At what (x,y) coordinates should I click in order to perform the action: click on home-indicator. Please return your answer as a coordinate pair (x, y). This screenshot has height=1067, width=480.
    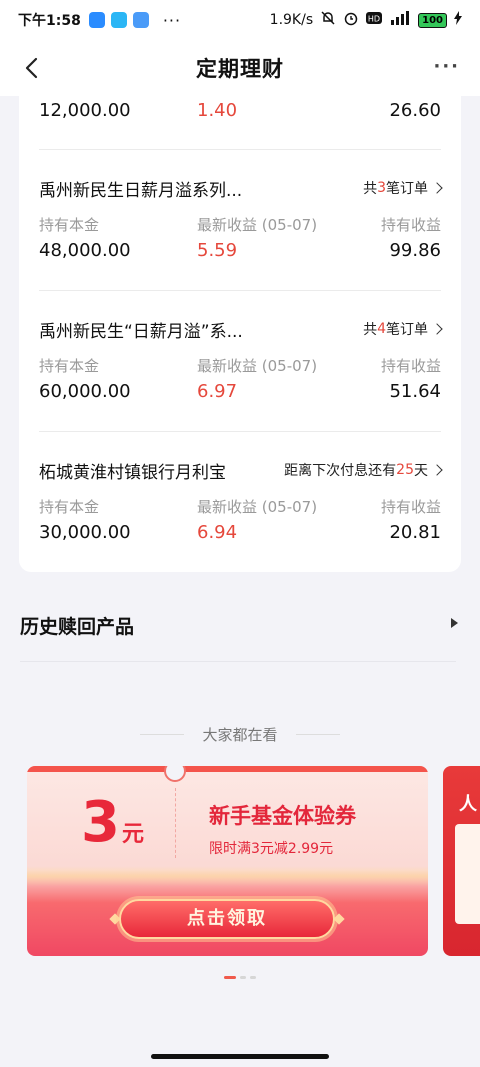
    Looking at the image, I should click on (240, 1056).